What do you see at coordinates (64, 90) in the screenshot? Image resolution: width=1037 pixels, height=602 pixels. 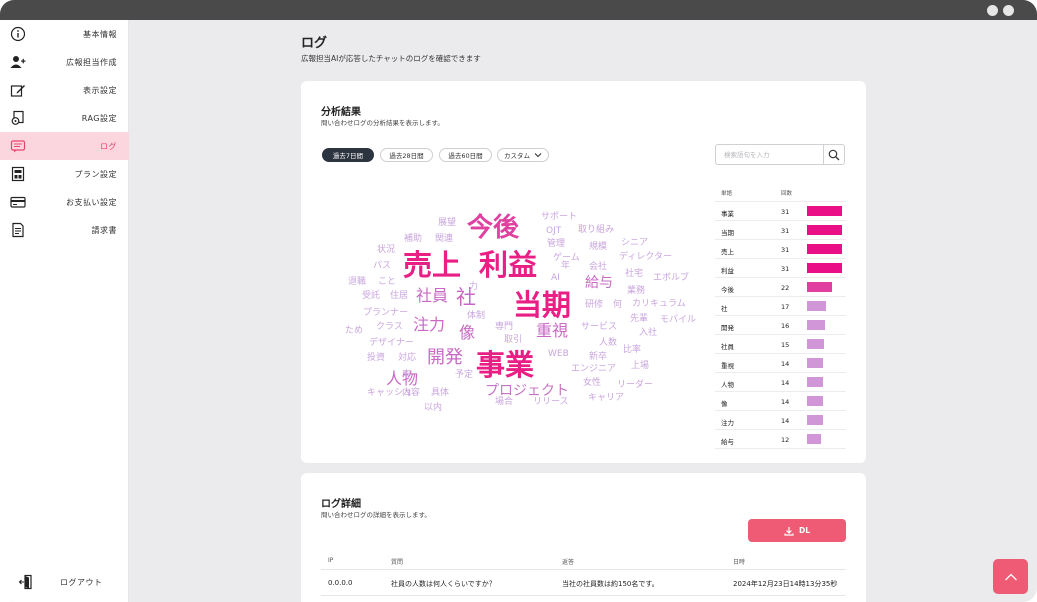 I see `sidebar-item-display: 表示設定` at bounding box center [64, 90].